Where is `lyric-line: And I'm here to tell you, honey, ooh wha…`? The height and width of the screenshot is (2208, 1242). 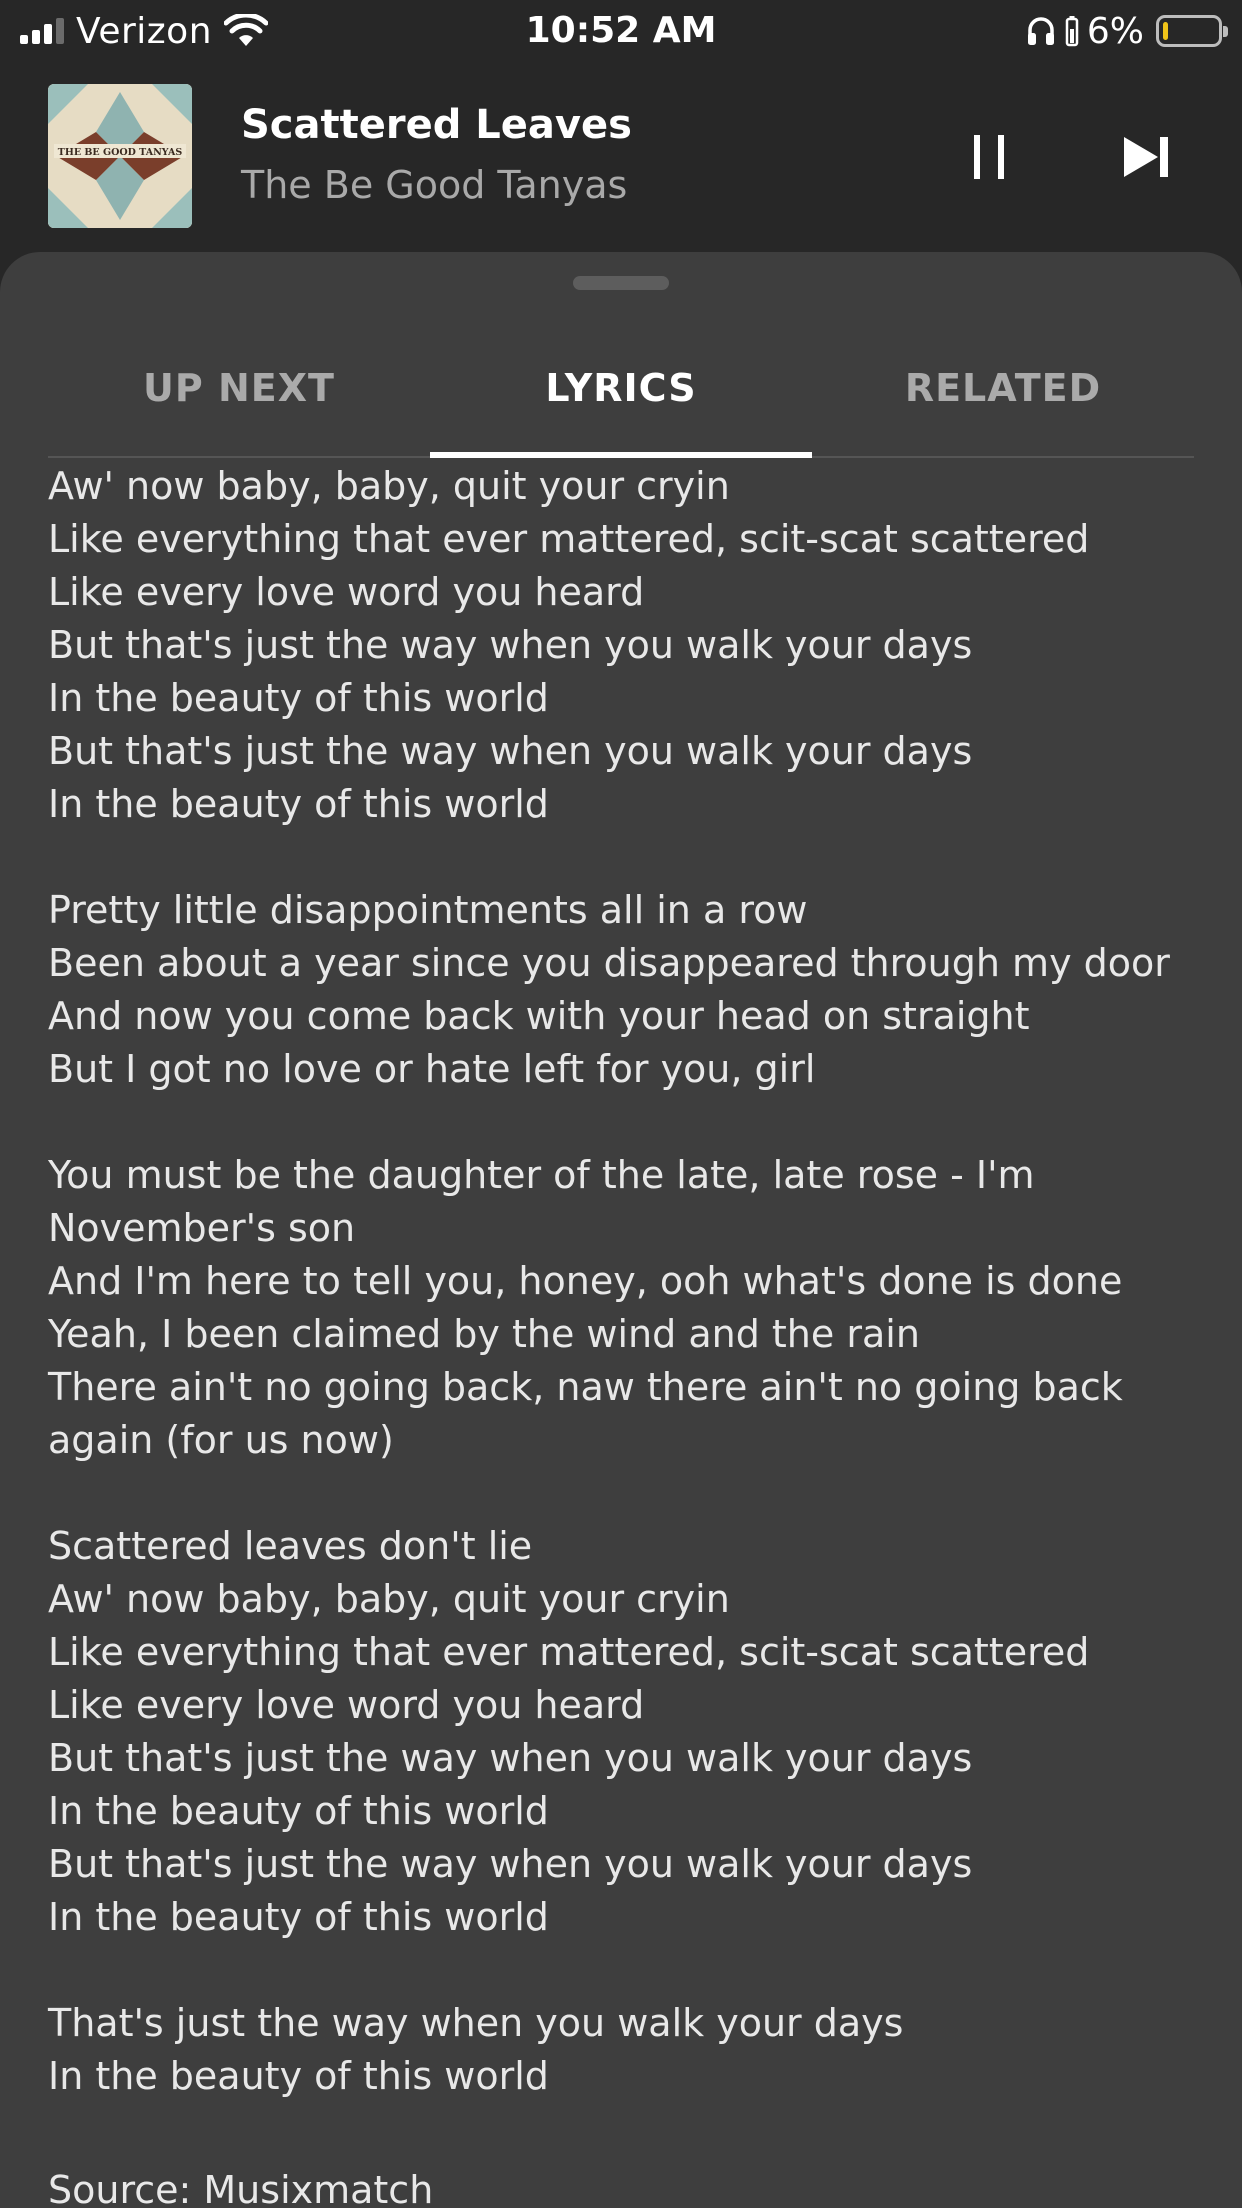
lyric-line: And I'm here to tell you, honey, ooh wha… is located at coordinates (585, 1281).